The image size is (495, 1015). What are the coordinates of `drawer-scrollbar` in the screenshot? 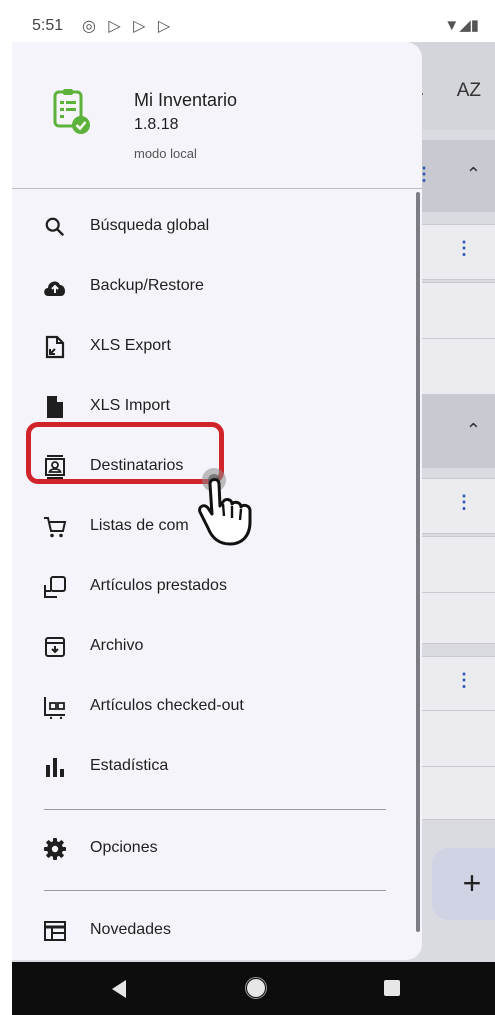 It's located at (418, 562).